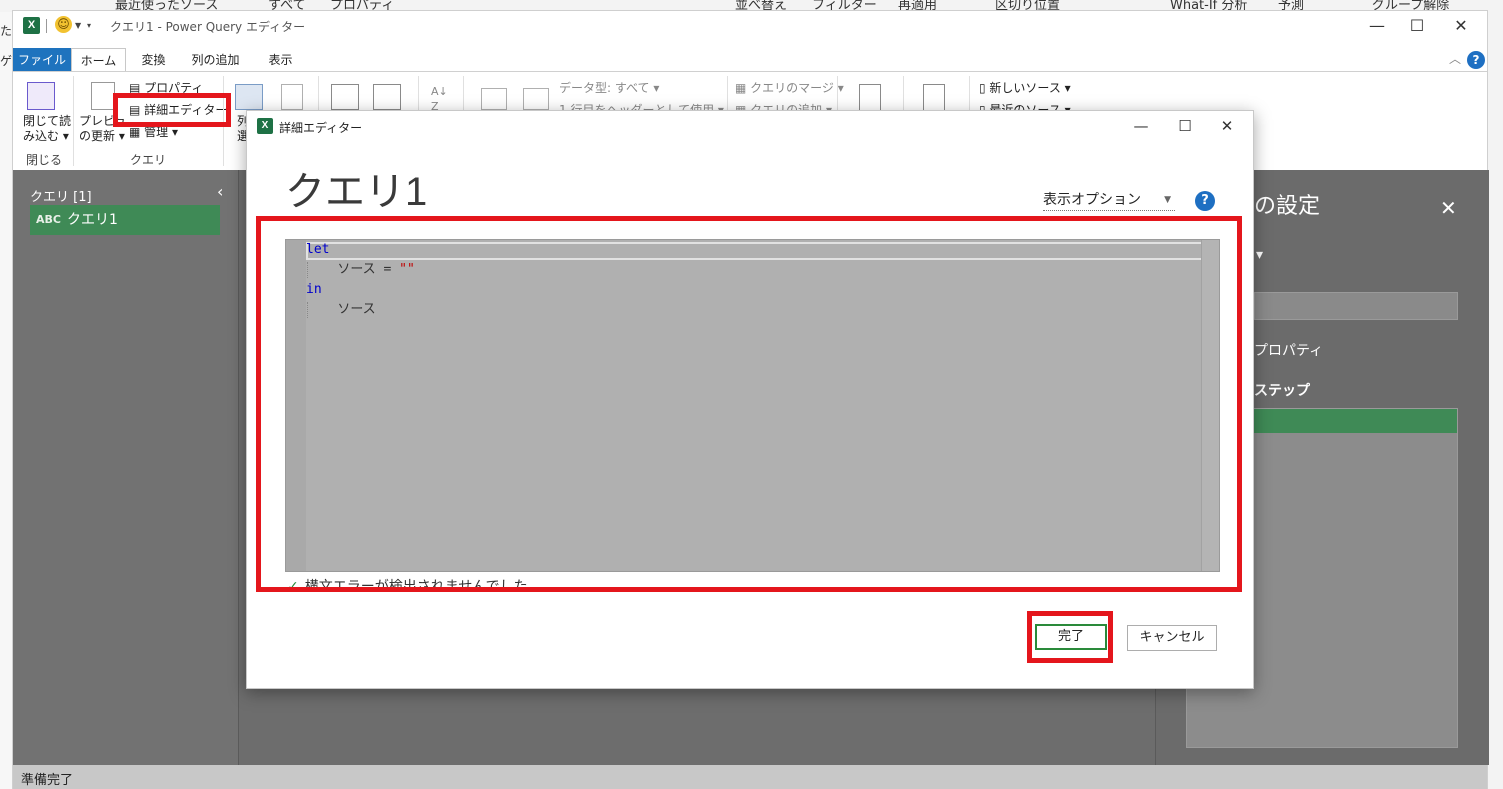  I want to click on query-settings-title: の設定, so click(1287, 206).